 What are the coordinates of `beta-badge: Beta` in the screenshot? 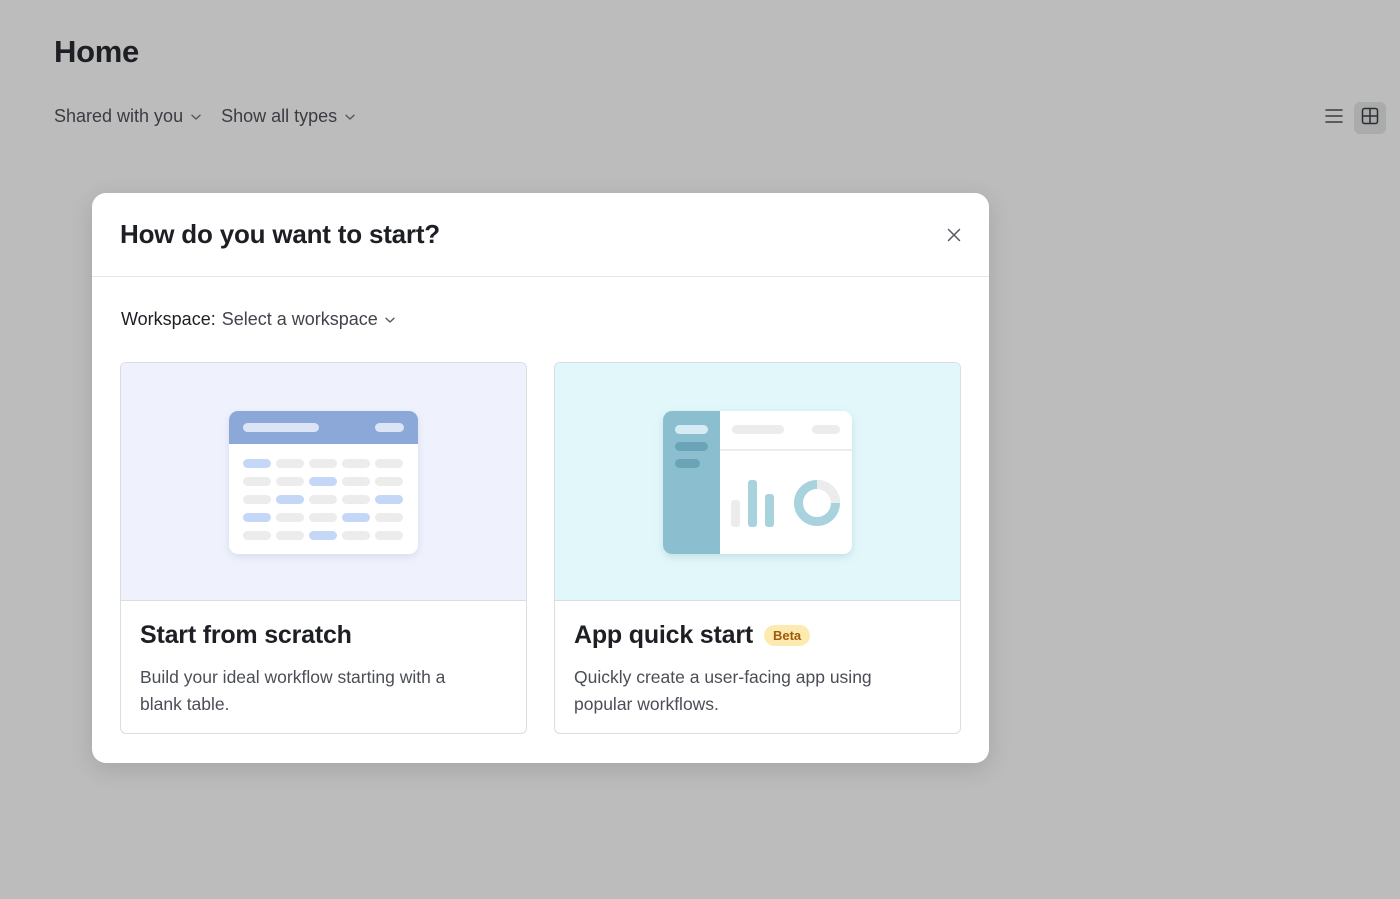 It's located at (787, 635).